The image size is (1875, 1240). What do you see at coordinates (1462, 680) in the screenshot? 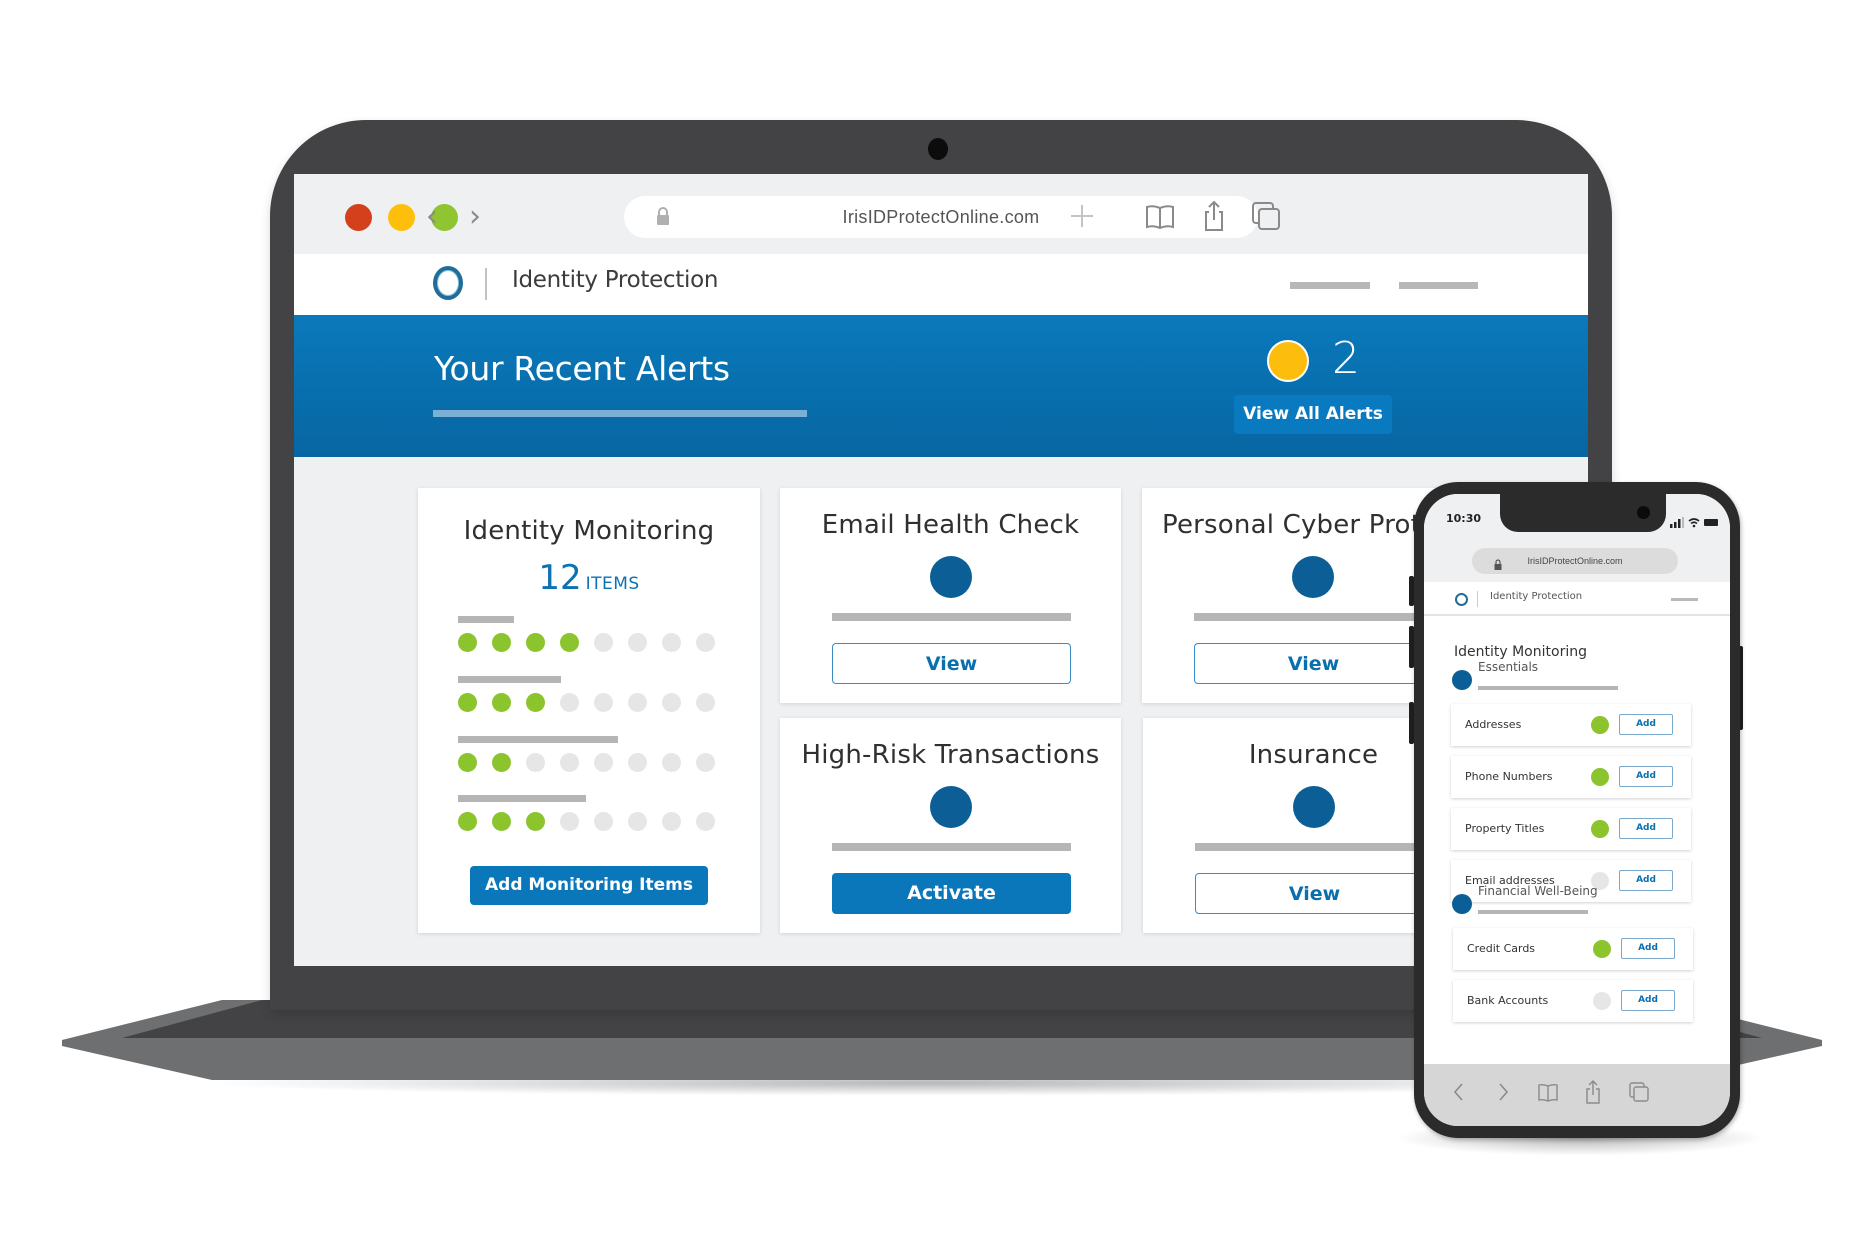
I see `section-dot-icon` at bounding box center [1462, 680].